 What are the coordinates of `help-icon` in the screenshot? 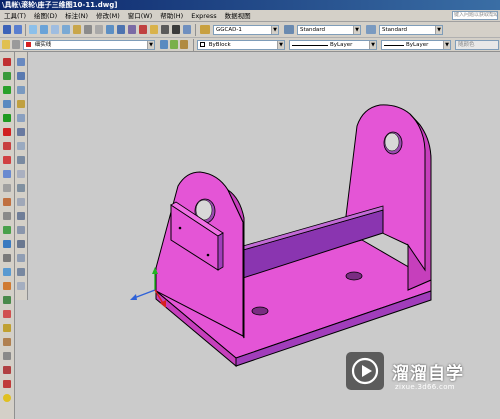 It's located at (187, 29).